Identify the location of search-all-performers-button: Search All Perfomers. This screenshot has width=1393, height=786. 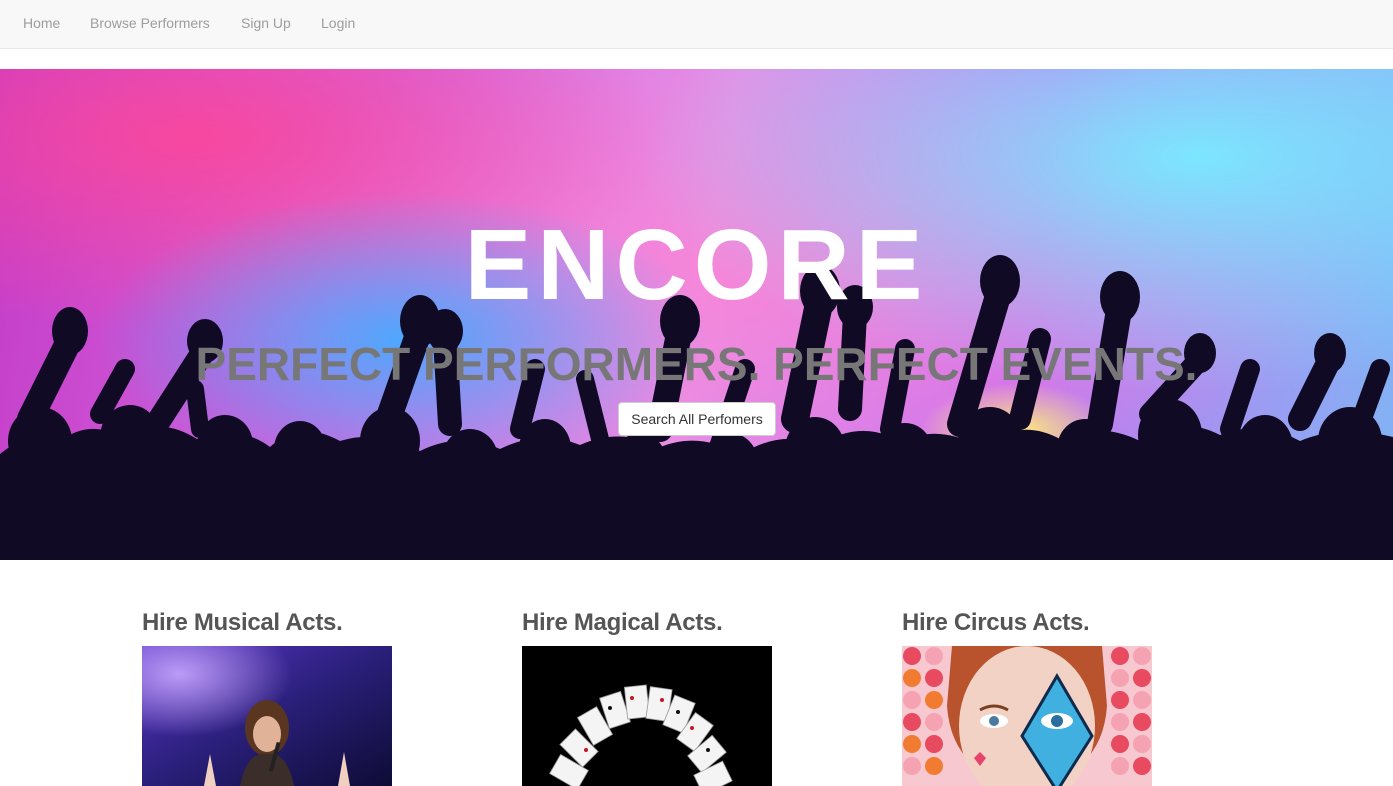
(697, 419).